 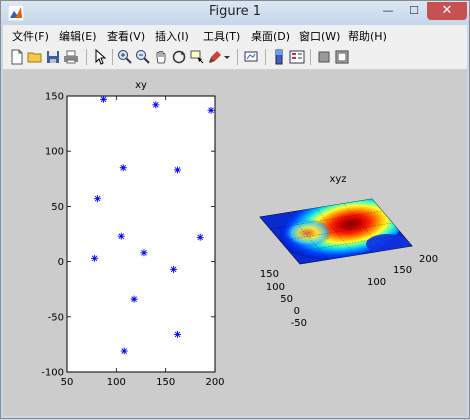 What do you see at coordinates (221, 36) in the screenshot?
I see `menu-tools: 工具(T)` at bounding box center [221, 36].